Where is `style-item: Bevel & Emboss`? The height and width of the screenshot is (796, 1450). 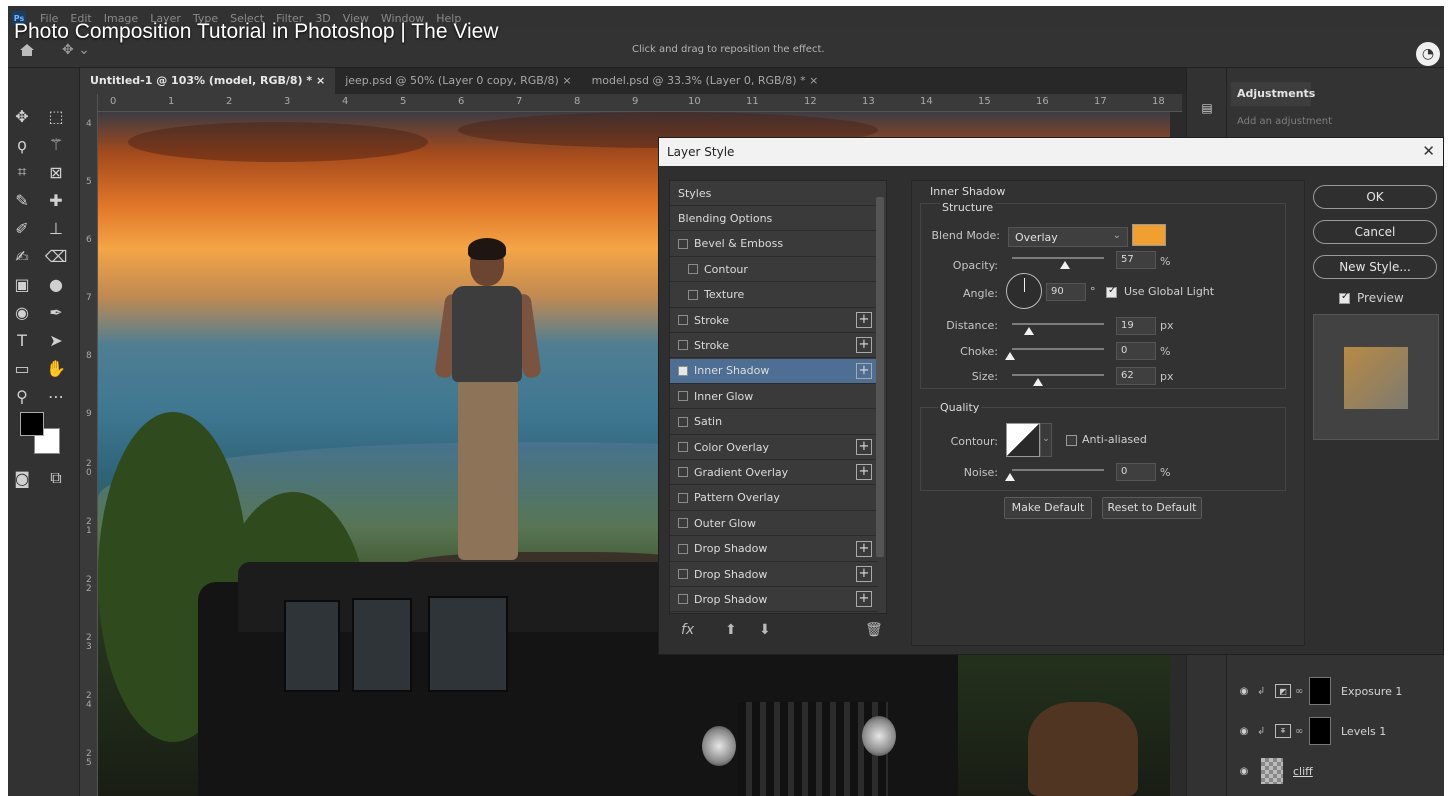
style-item: Bevel & Emboss is located at coordinates (774, 244).